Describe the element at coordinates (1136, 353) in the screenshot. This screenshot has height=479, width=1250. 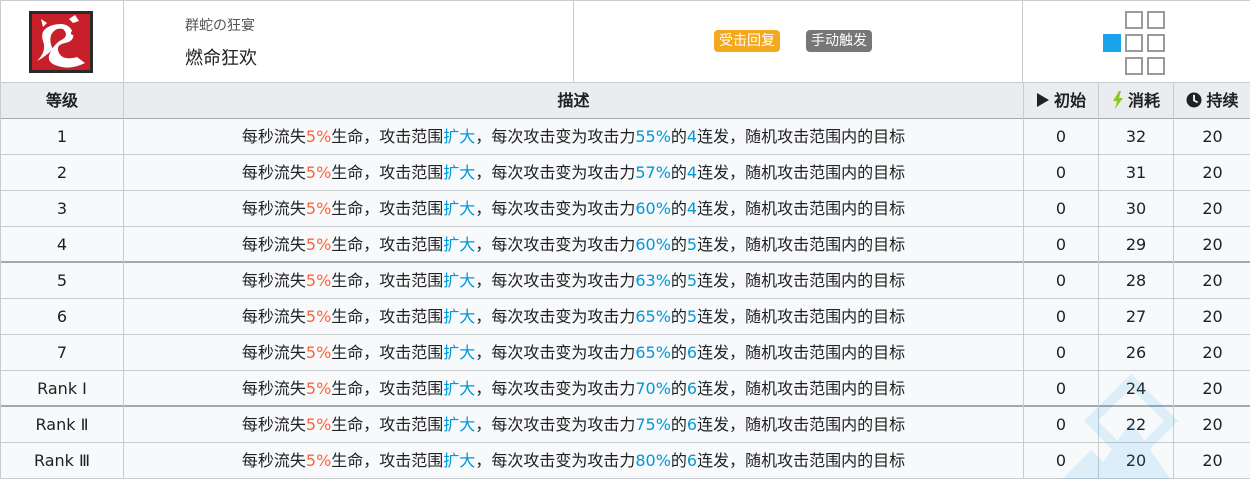
I see `sp-cost-cell: 26` at that location.